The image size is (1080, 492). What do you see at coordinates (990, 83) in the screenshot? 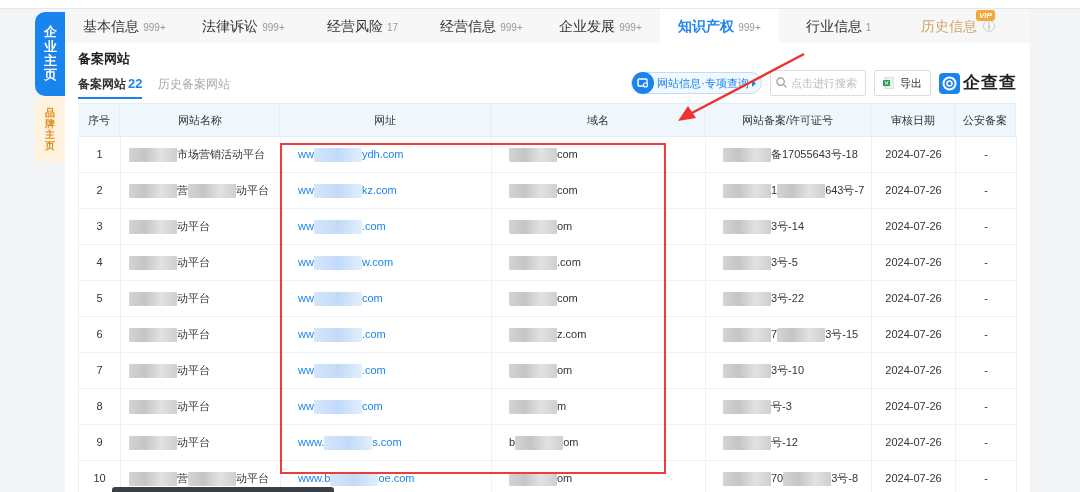
I see `logo-text: 企查查` at bounding box center [990, 83].